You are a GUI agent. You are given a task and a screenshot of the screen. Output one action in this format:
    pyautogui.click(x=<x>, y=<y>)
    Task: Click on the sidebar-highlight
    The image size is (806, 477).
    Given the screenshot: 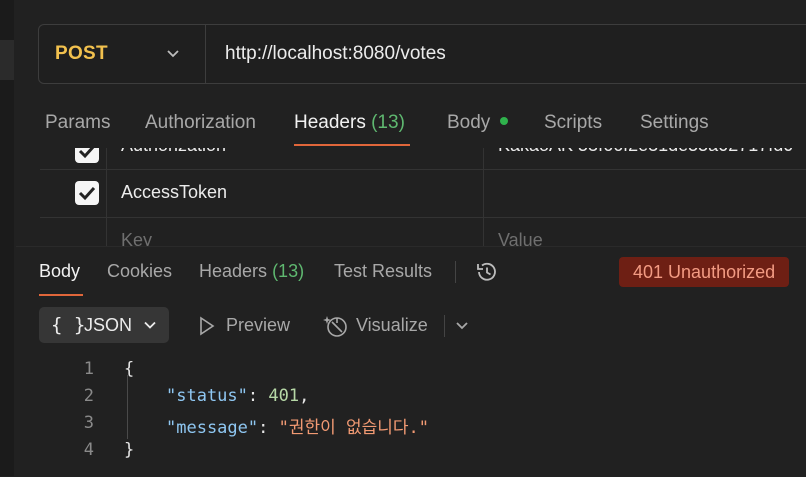 What is the action you would take?
    pyautogui.click(x=7, y=60)
    